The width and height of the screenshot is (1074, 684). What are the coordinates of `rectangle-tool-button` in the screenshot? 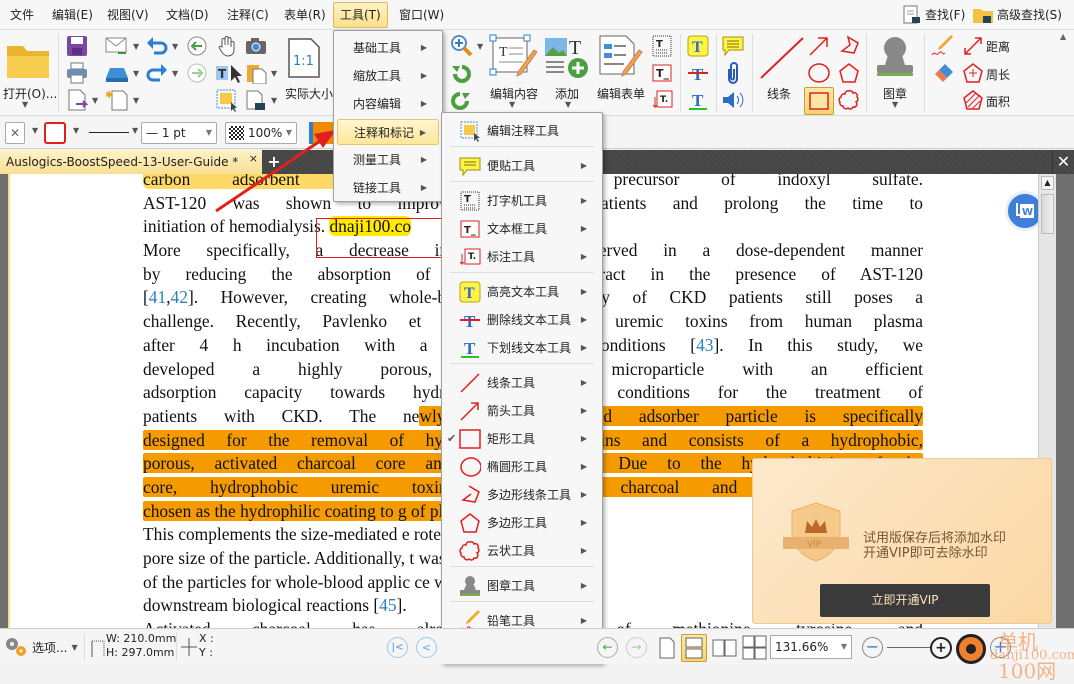 It's located at (819, 101).